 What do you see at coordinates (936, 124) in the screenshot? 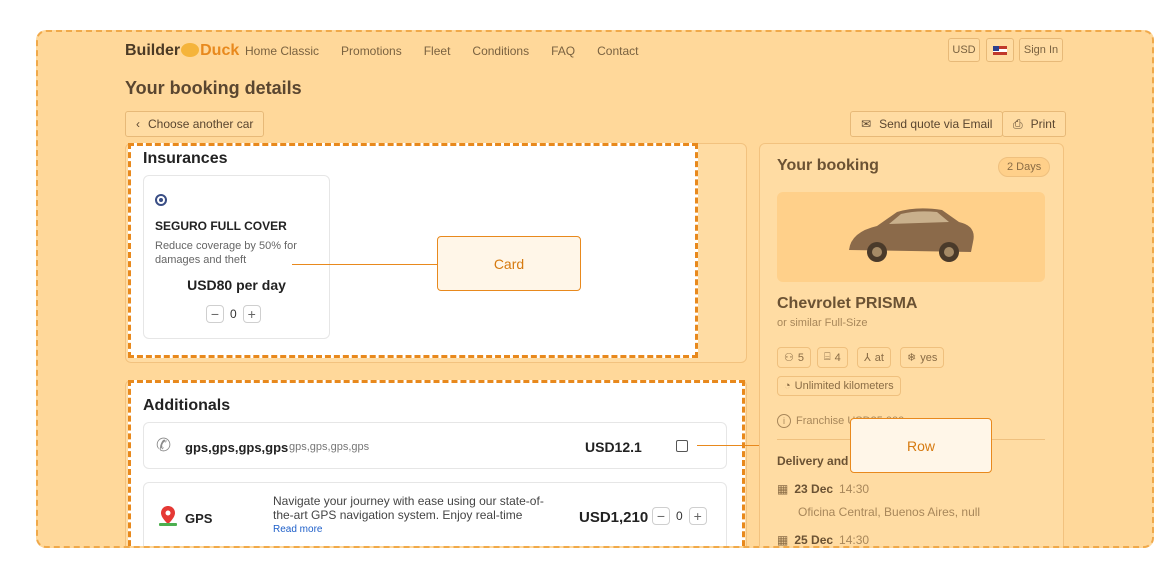
I see `send-quote-label: Send quote via Email` at bounding box center [936, 124].